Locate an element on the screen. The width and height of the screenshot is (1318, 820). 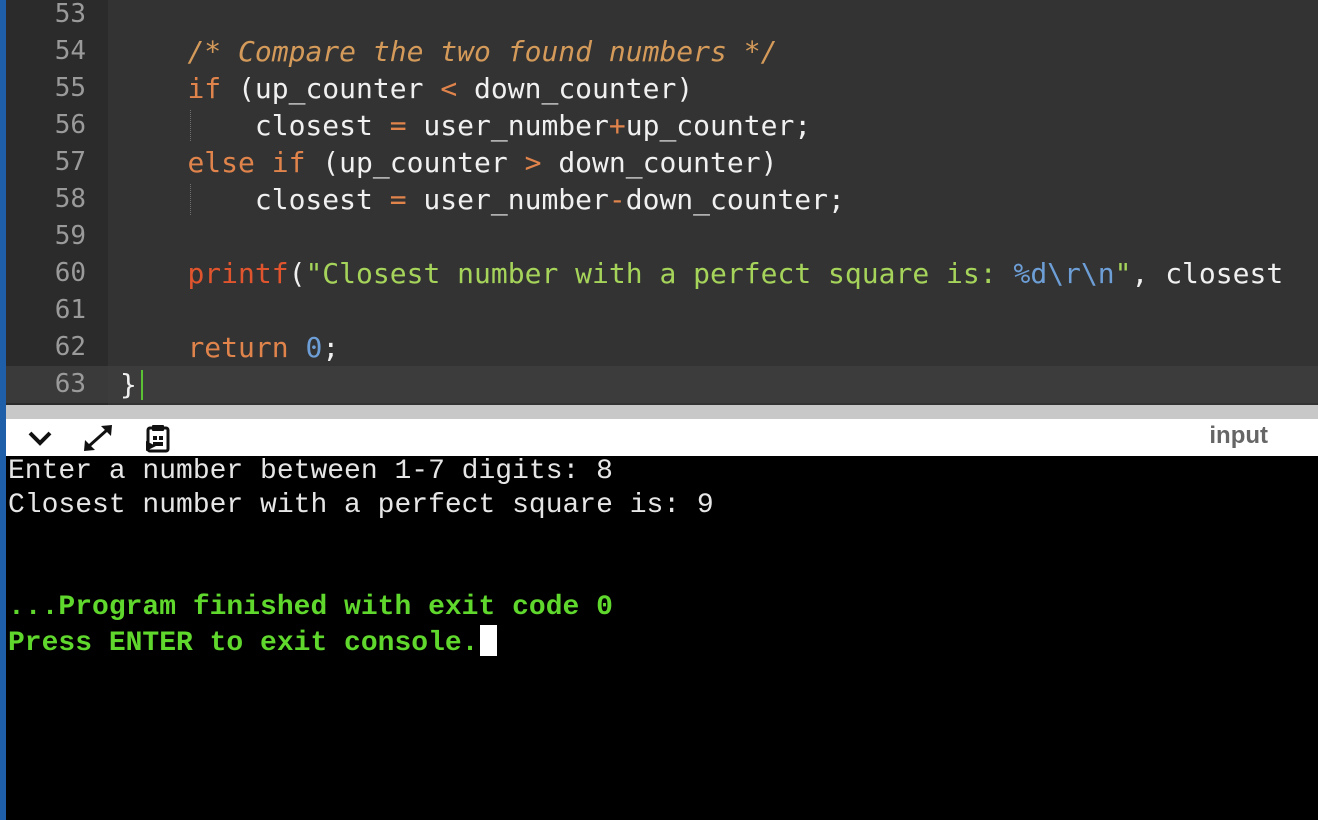
line-number: 63 is located at coordinates (70, 384).